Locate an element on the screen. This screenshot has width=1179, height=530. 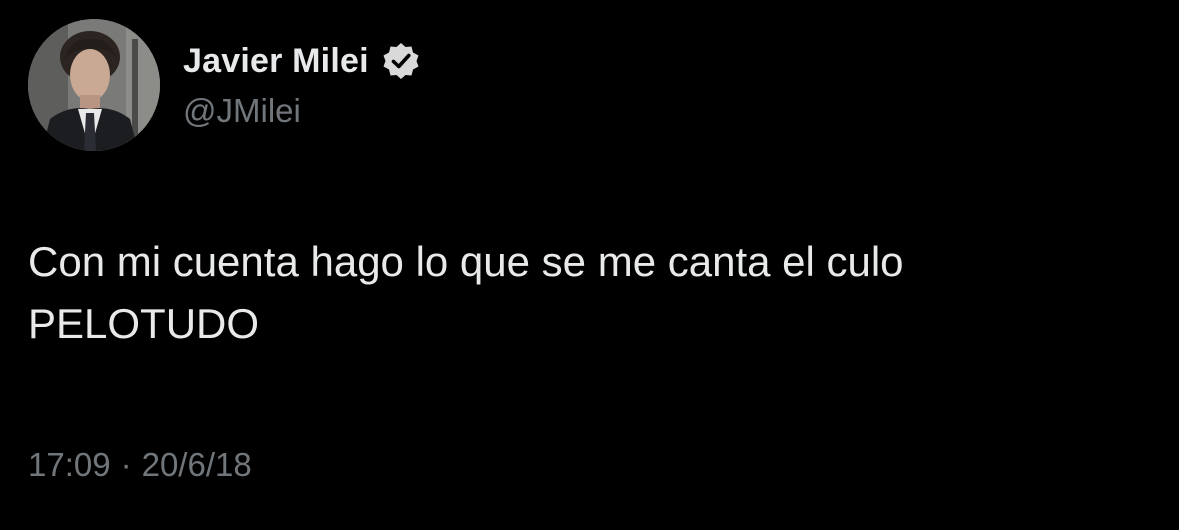
tweet-time: 17:09 is located at coordinates (69, 464).